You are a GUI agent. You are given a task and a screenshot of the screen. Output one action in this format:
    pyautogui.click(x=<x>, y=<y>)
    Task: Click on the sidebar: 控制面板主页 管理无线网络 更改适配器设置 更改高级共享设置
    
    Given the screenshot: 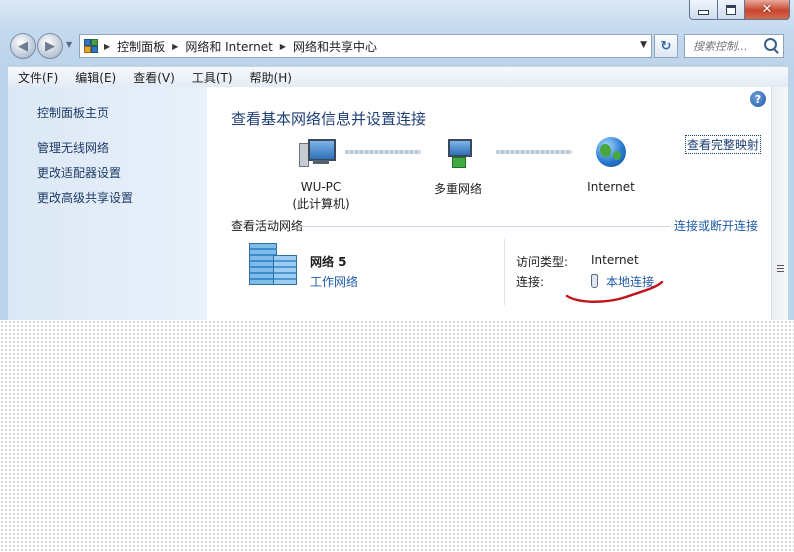 What is the action you would take?
    pyautogui.click(x=107, y=203)
    